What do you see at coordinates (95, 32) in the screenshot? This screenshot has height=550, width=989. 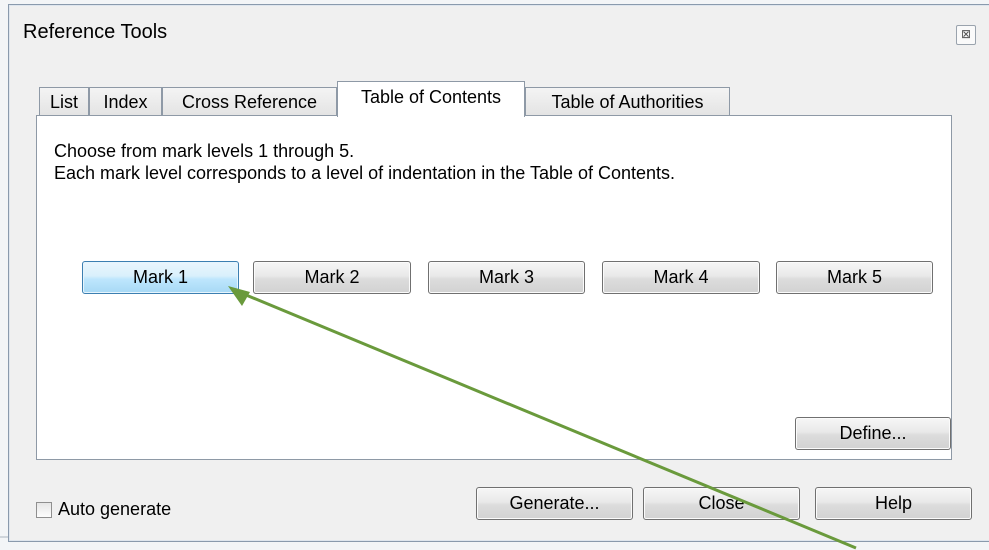 I see `dialog-title: Reference Tools` at bounding box center [95, 32].